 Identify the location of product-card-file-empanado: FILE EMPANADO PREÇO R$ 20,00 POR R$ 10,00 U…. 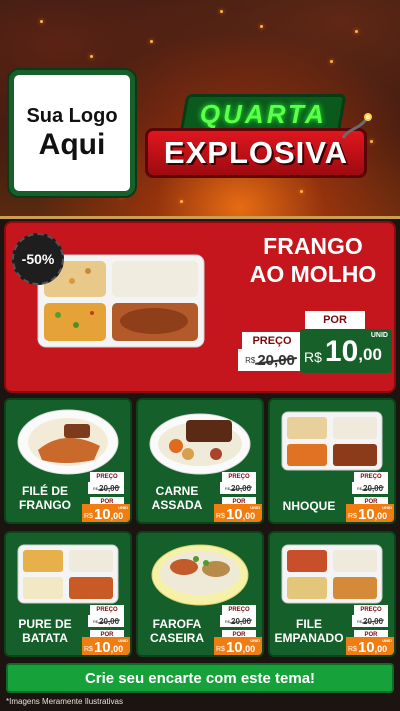
(332, 594).